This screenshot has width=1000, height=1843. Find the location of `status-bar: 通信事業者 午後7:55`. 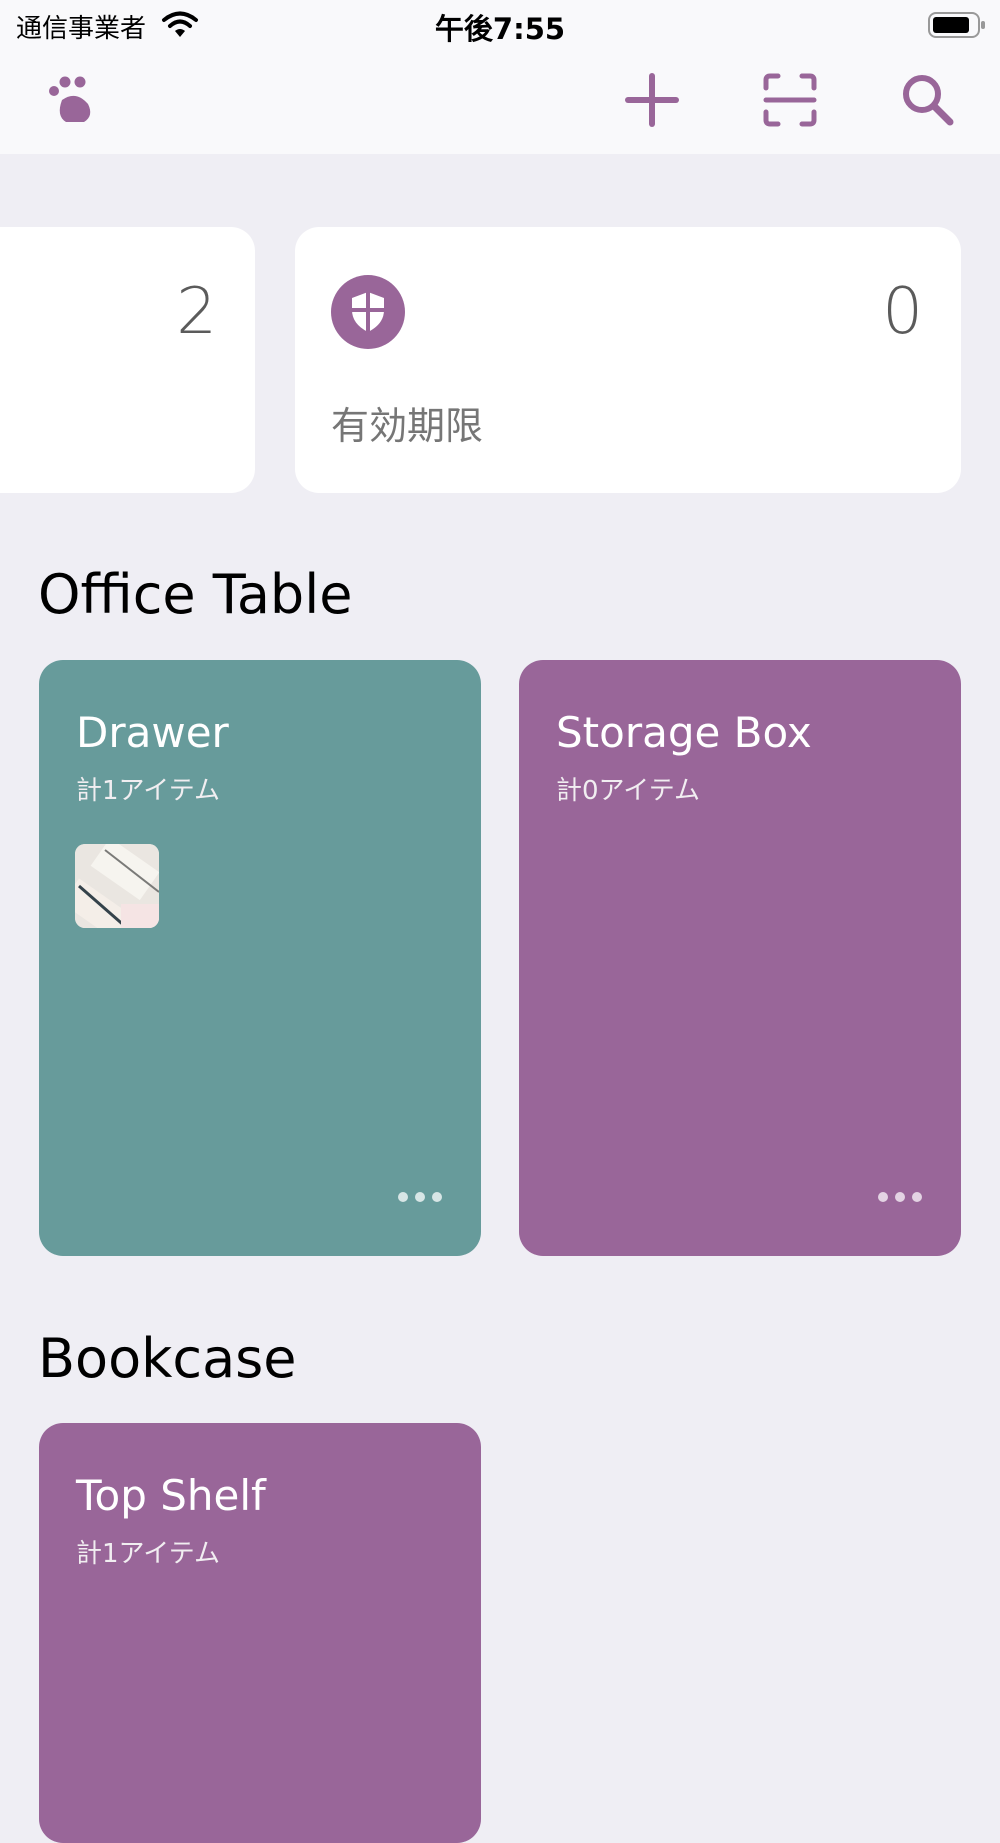

status-bar: 通信事業者 午後7:55 is located at coordinates (500, 25).